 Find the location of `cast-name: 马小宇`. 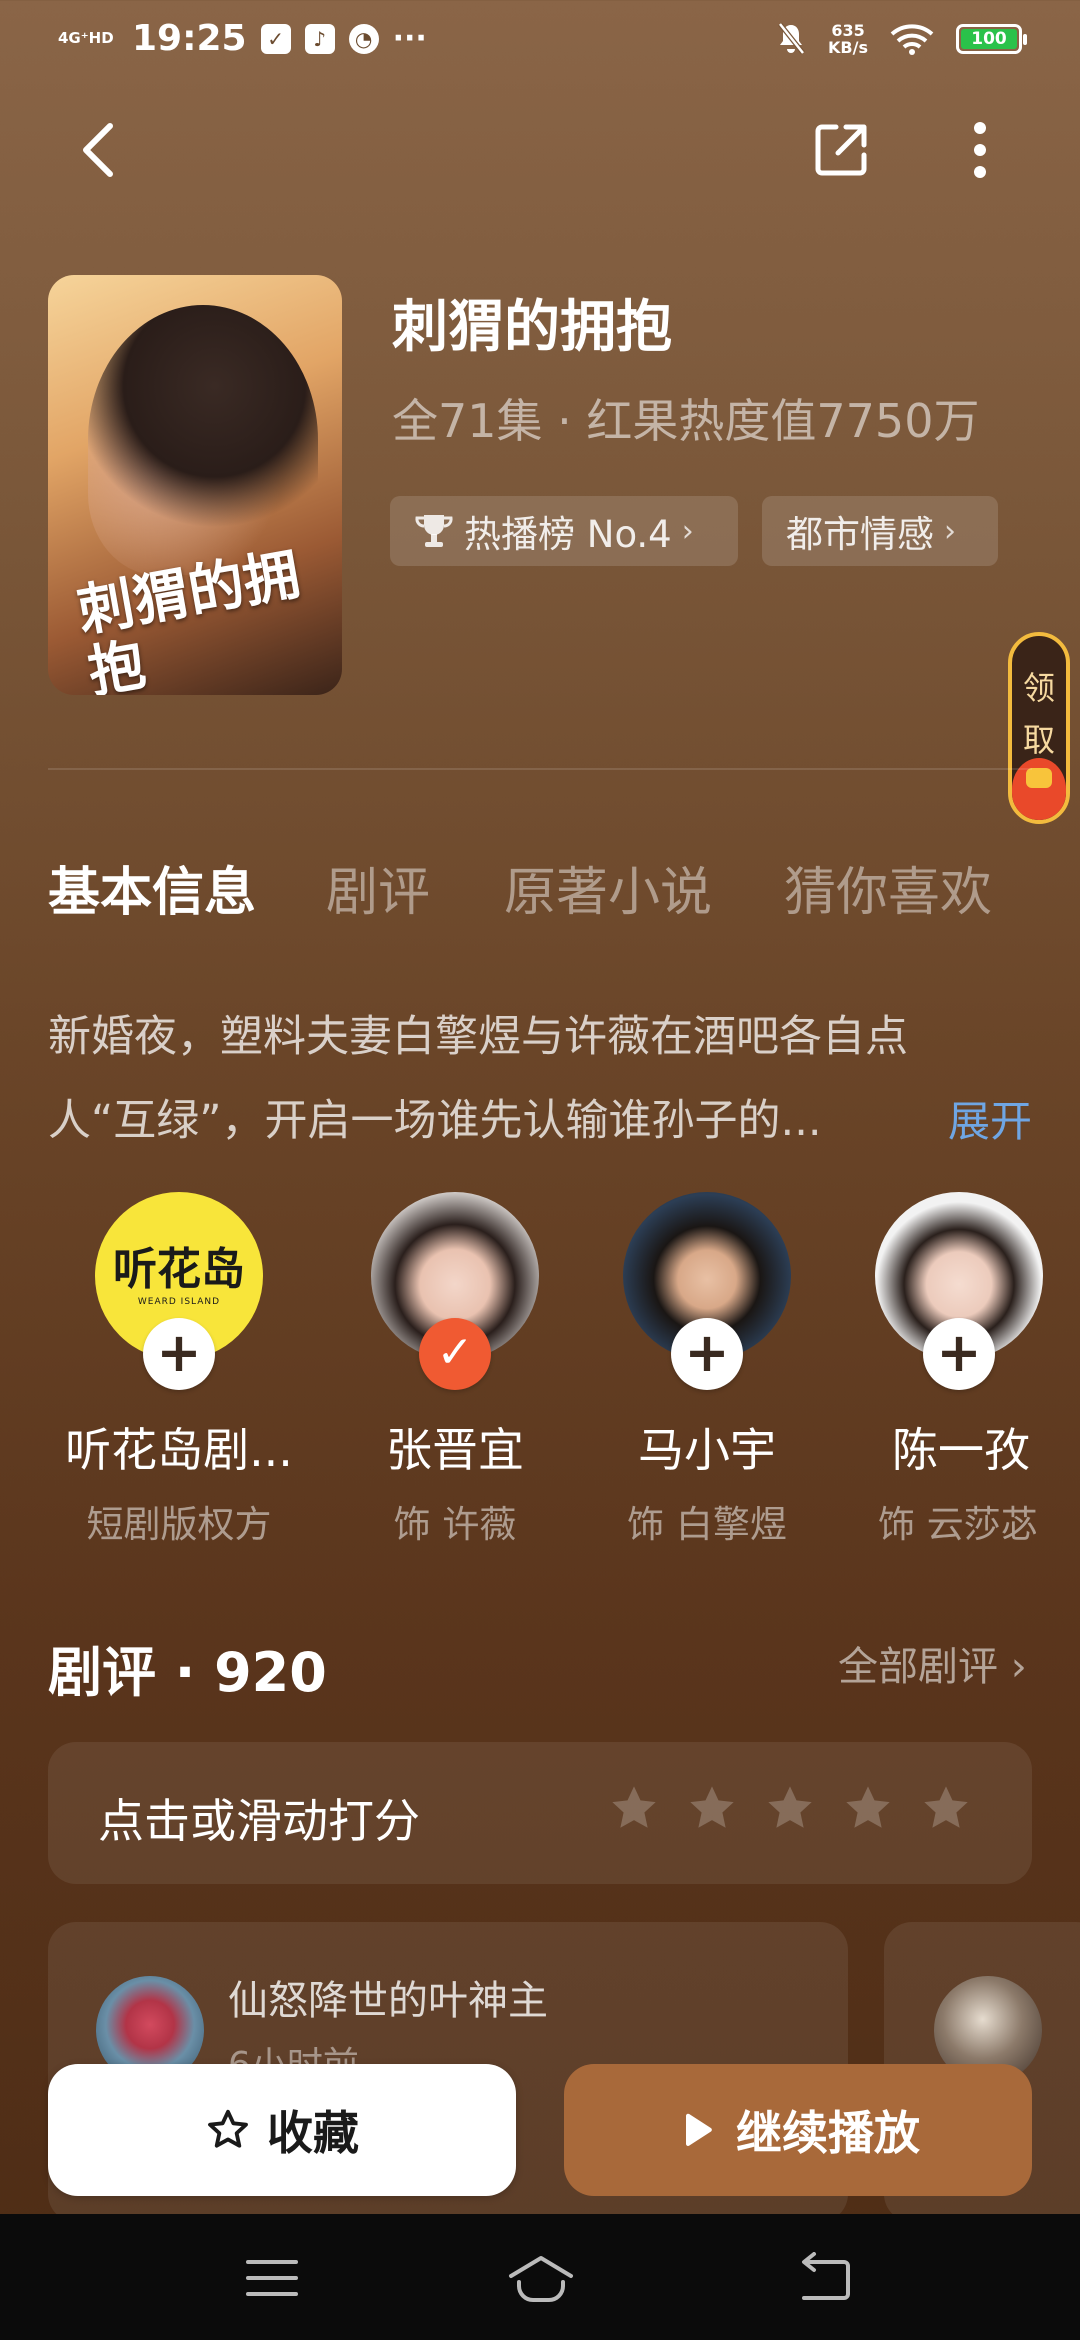

cast-name: 马小宇 is located at coordinates (707, 1450).